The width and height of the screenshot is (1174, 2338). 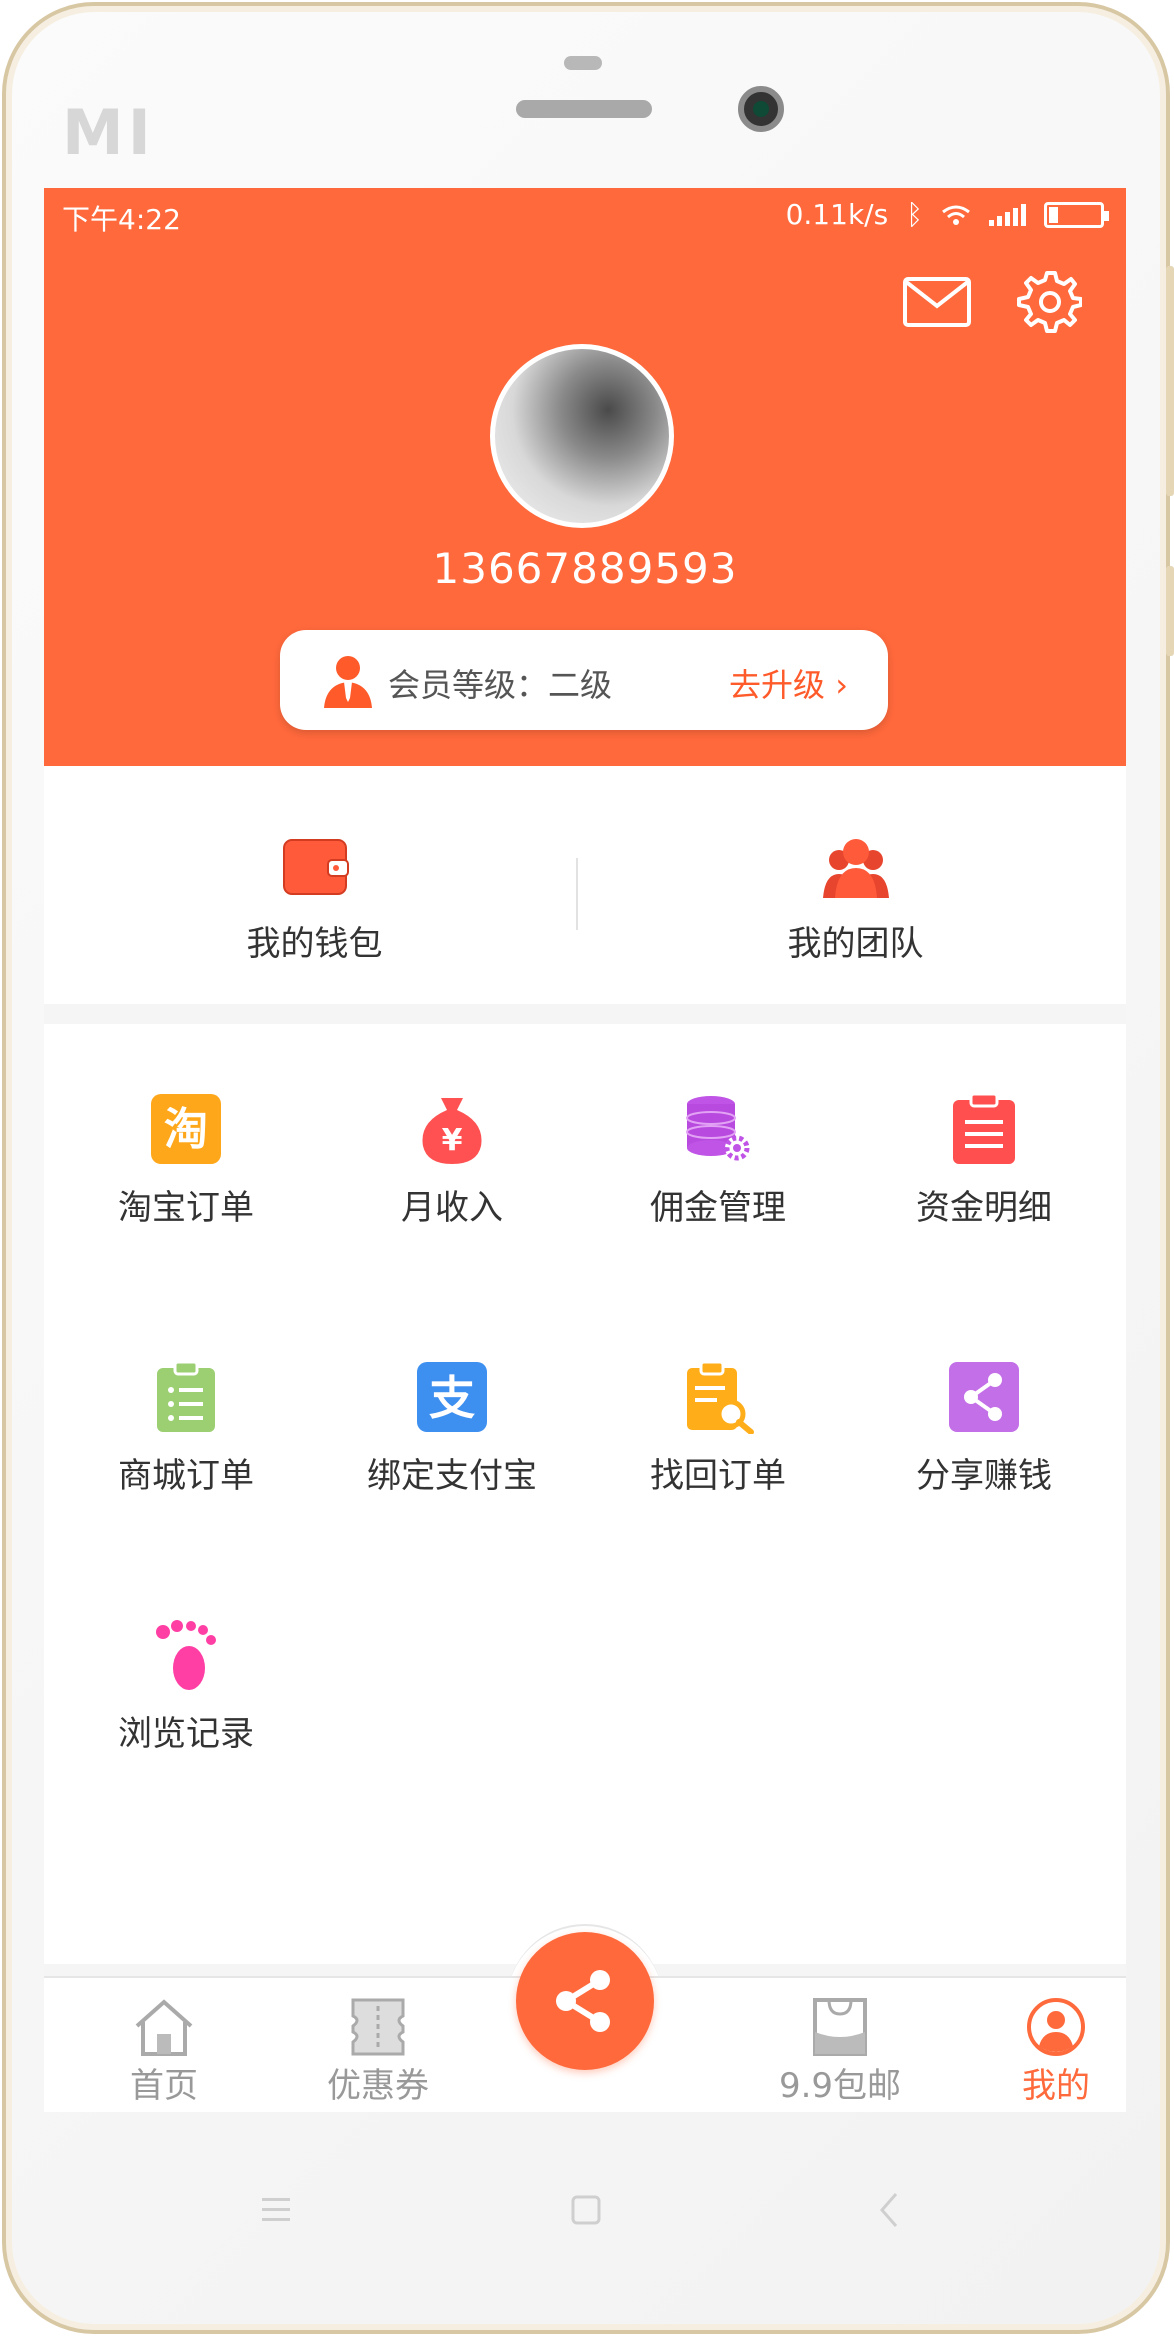 I want to click on menu-fund-details: 资金明细, so click(x=984, y=1182).